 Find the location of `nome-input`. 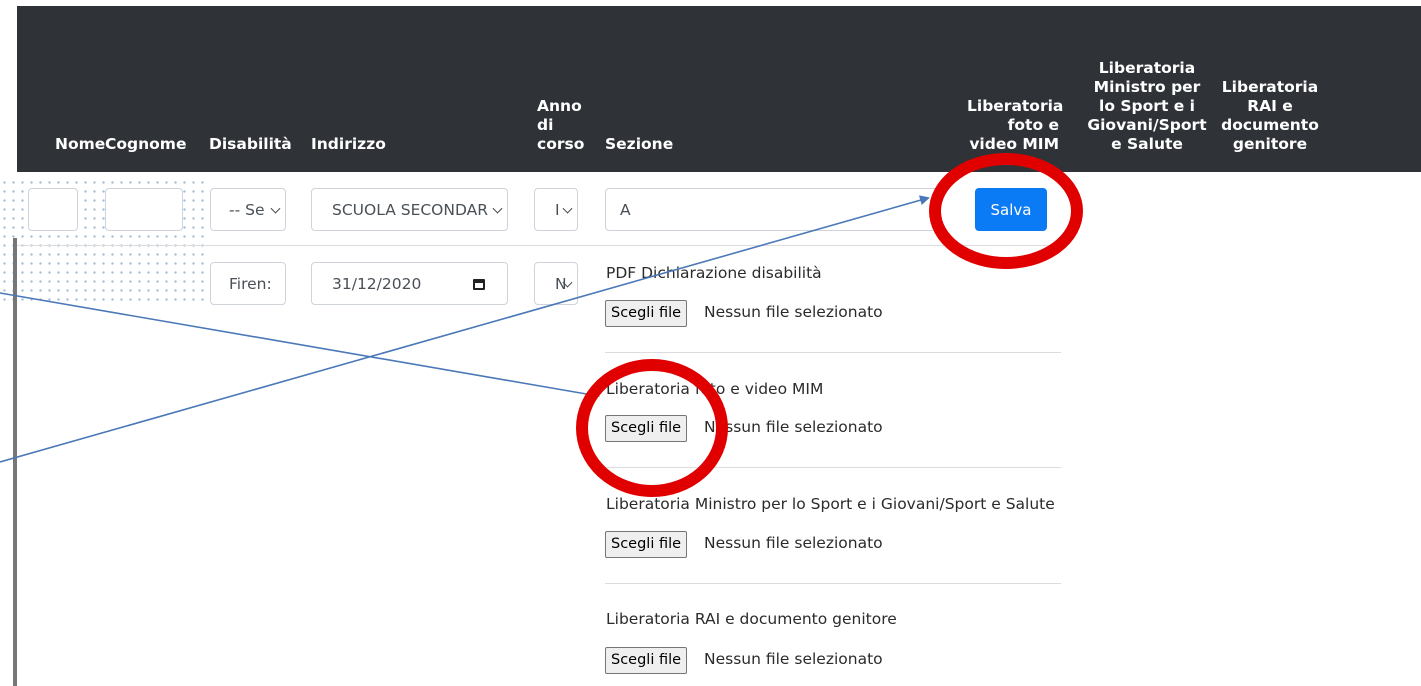

nome-input is located at coordinates (53, 209).